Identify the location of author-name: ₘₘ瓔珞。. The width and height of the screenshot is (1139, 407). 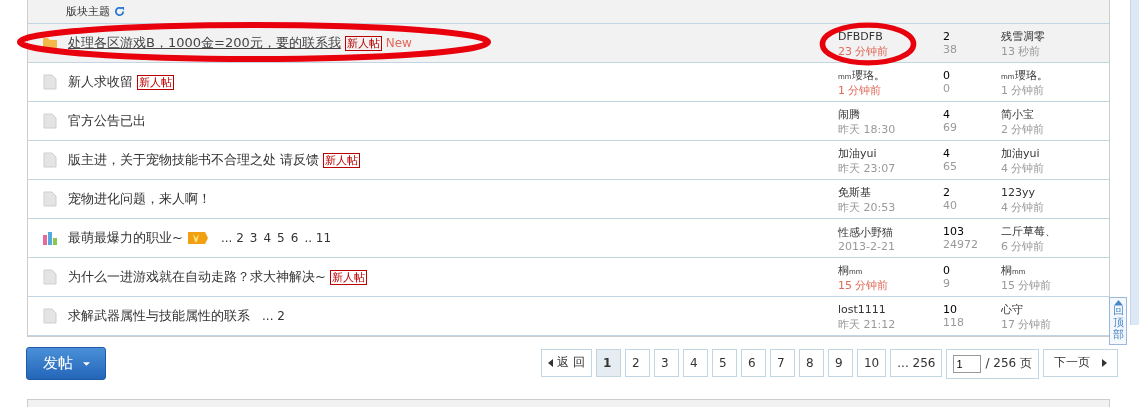
(863, 74).